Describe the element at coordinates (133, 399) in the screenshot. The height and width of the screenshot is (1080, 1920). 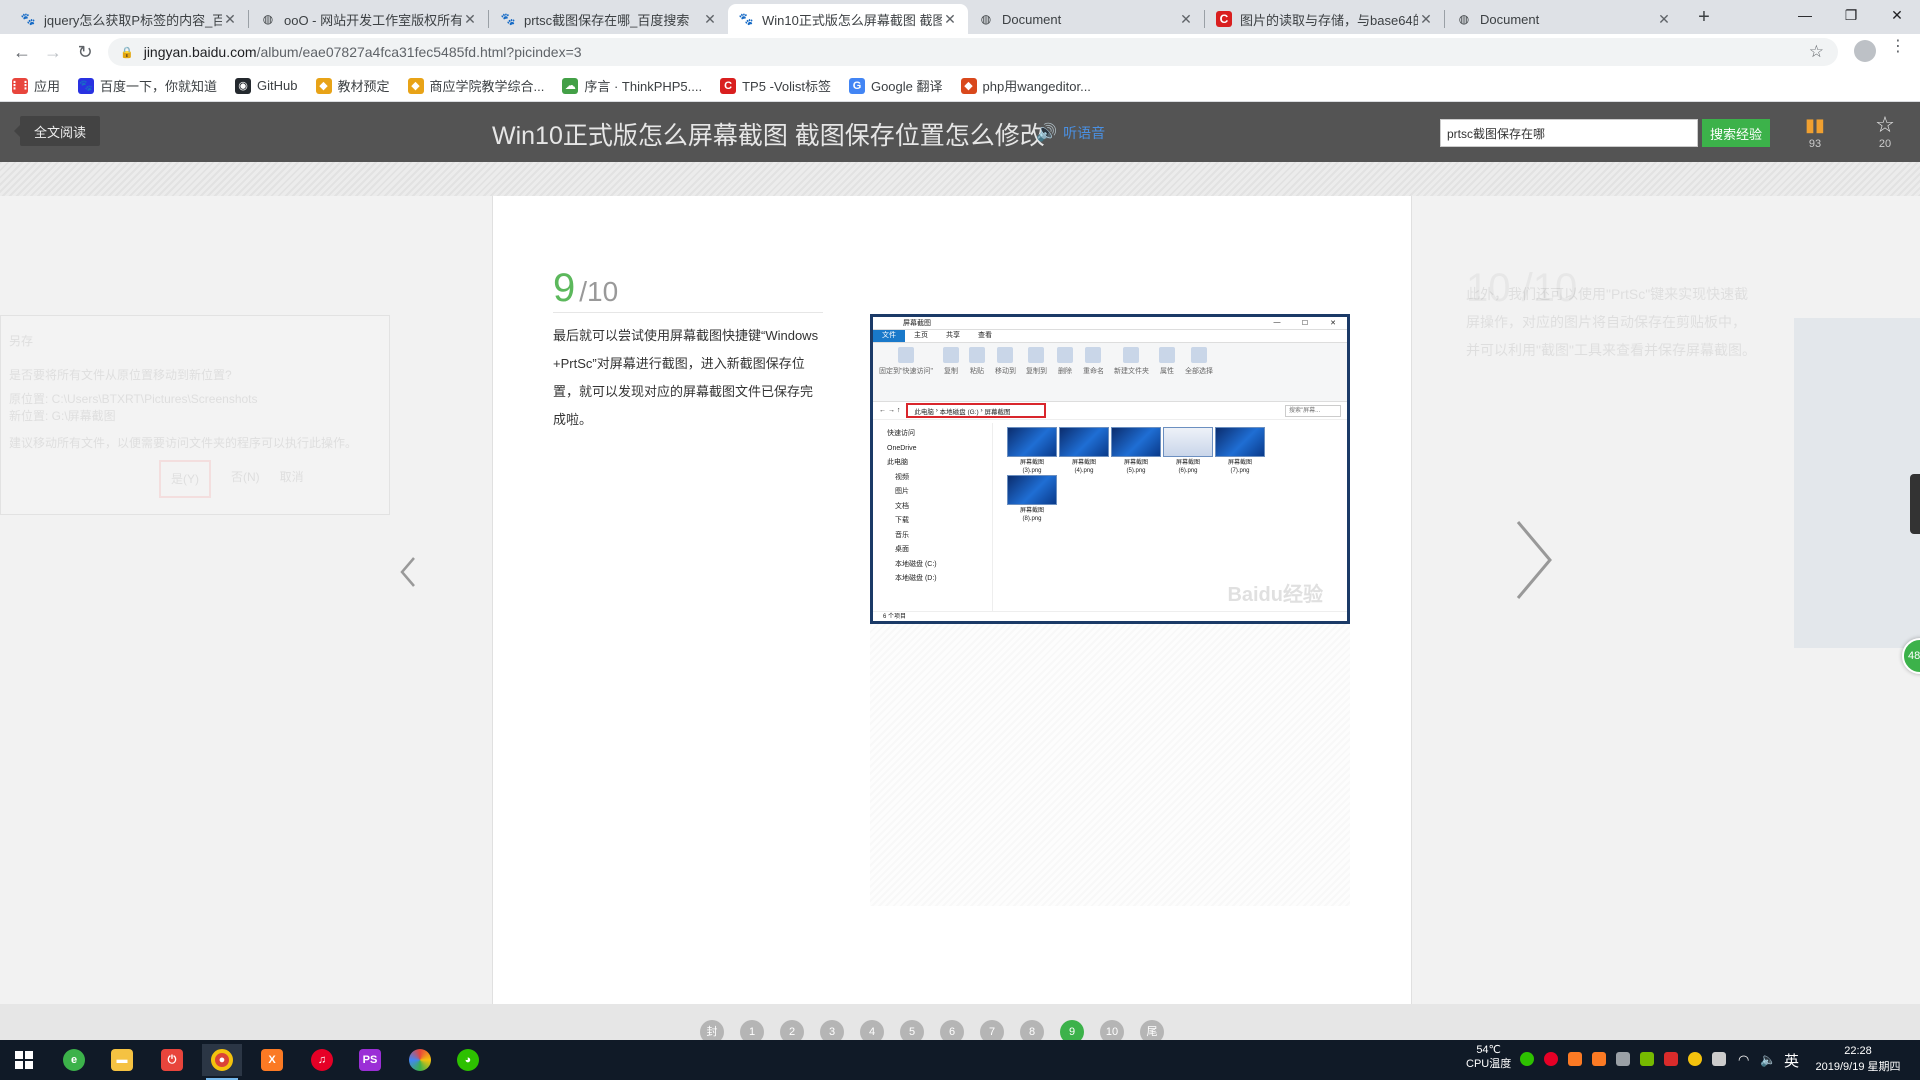
I see `ghost-text: 原位置: C:\Users\BTXRT\Pictures\Screenshots` at that location.